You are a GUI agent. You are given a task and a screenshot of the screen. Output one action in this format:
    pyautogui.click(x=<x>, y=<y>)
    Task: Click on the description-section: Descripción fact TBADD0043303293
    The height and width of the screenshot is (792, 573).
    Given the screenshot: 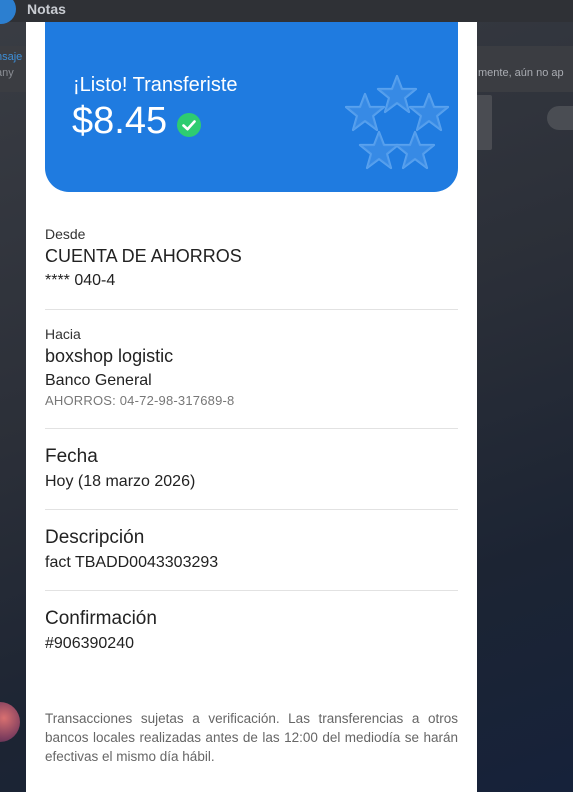 What is the action you would take?
    pyautogui.click(x=251, y=549)
    